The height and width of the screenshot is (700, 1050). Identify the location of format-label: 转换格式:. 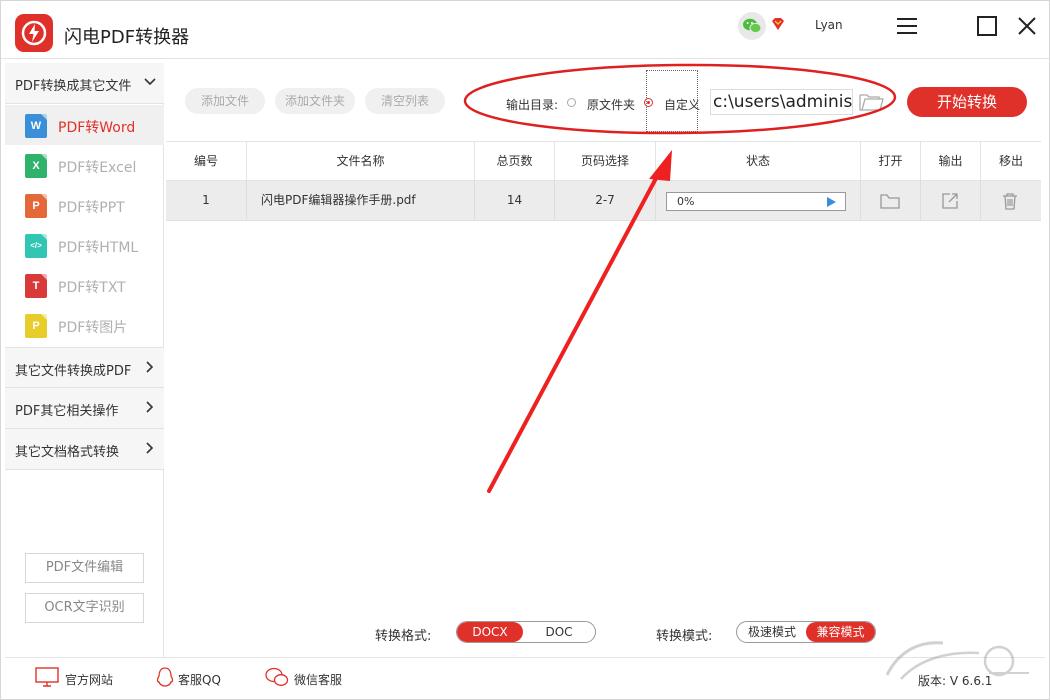
(403, 634).